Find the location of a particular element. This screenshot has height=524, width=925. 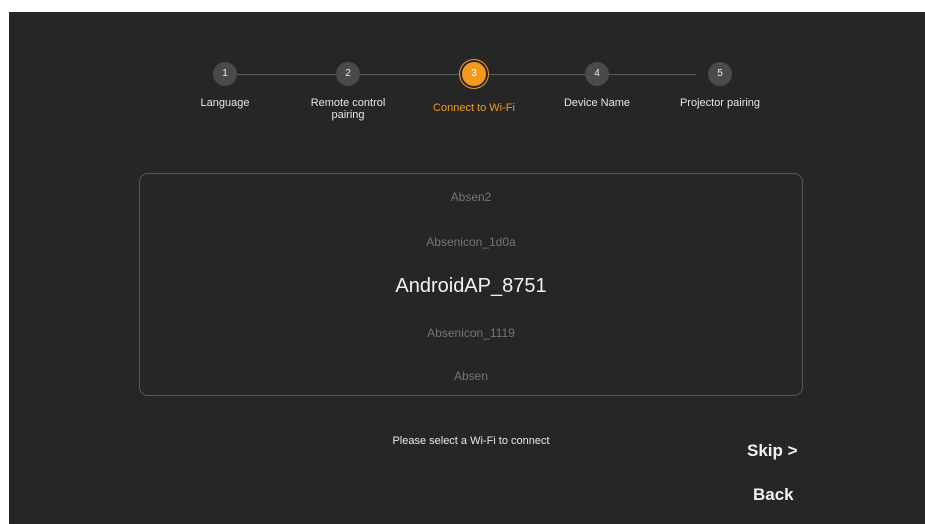

step-label: Remote control pairing is located at coordinates (348, 109).